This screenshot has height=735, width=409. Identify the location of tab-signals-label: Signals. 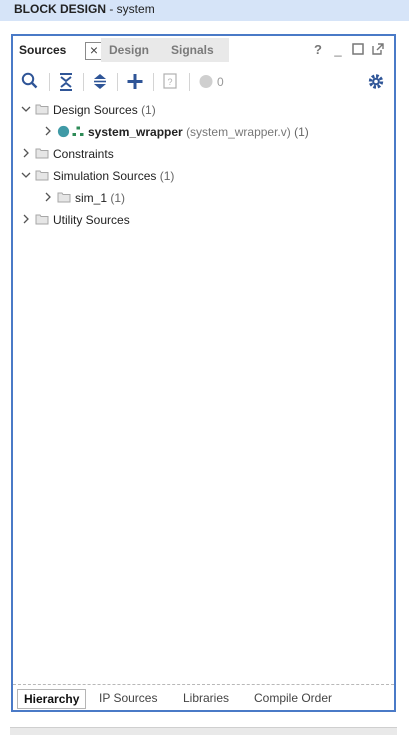
(192, 50).